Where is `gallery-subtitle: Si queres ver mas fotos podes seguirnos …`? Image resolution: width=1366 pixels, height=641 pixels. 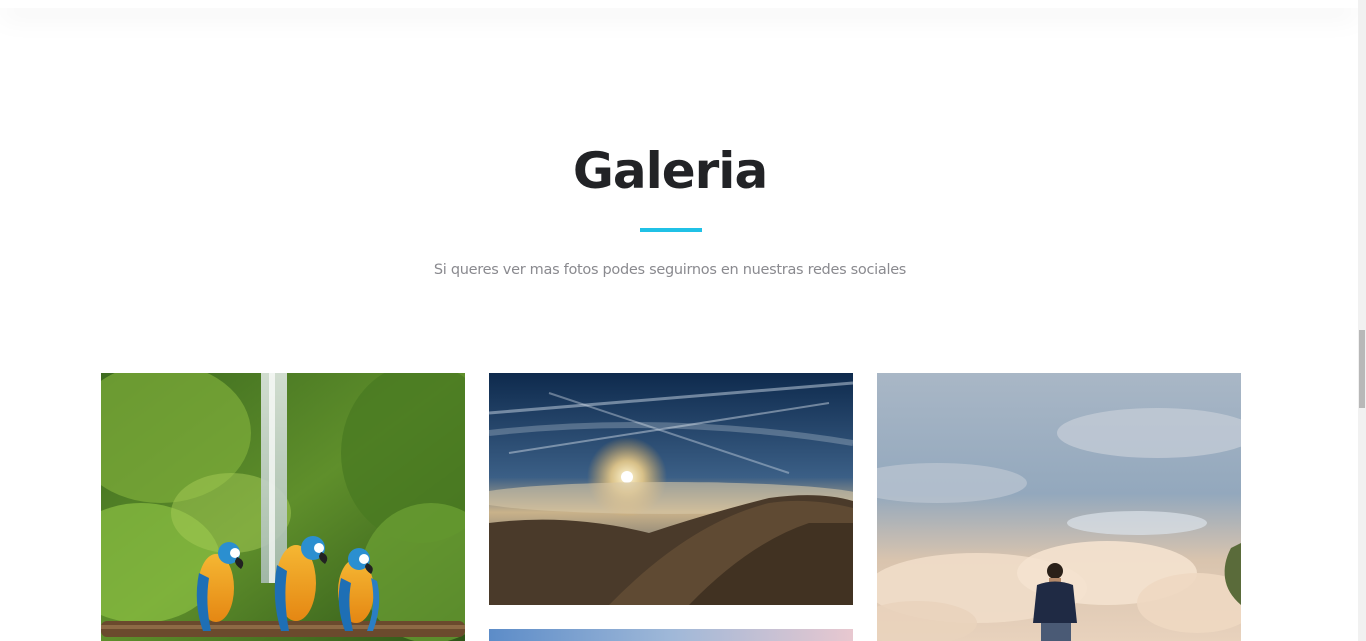 gallery-subtitle: Si queres ver mas fotos podes seguirnos … is located at coordinates (670, 270).